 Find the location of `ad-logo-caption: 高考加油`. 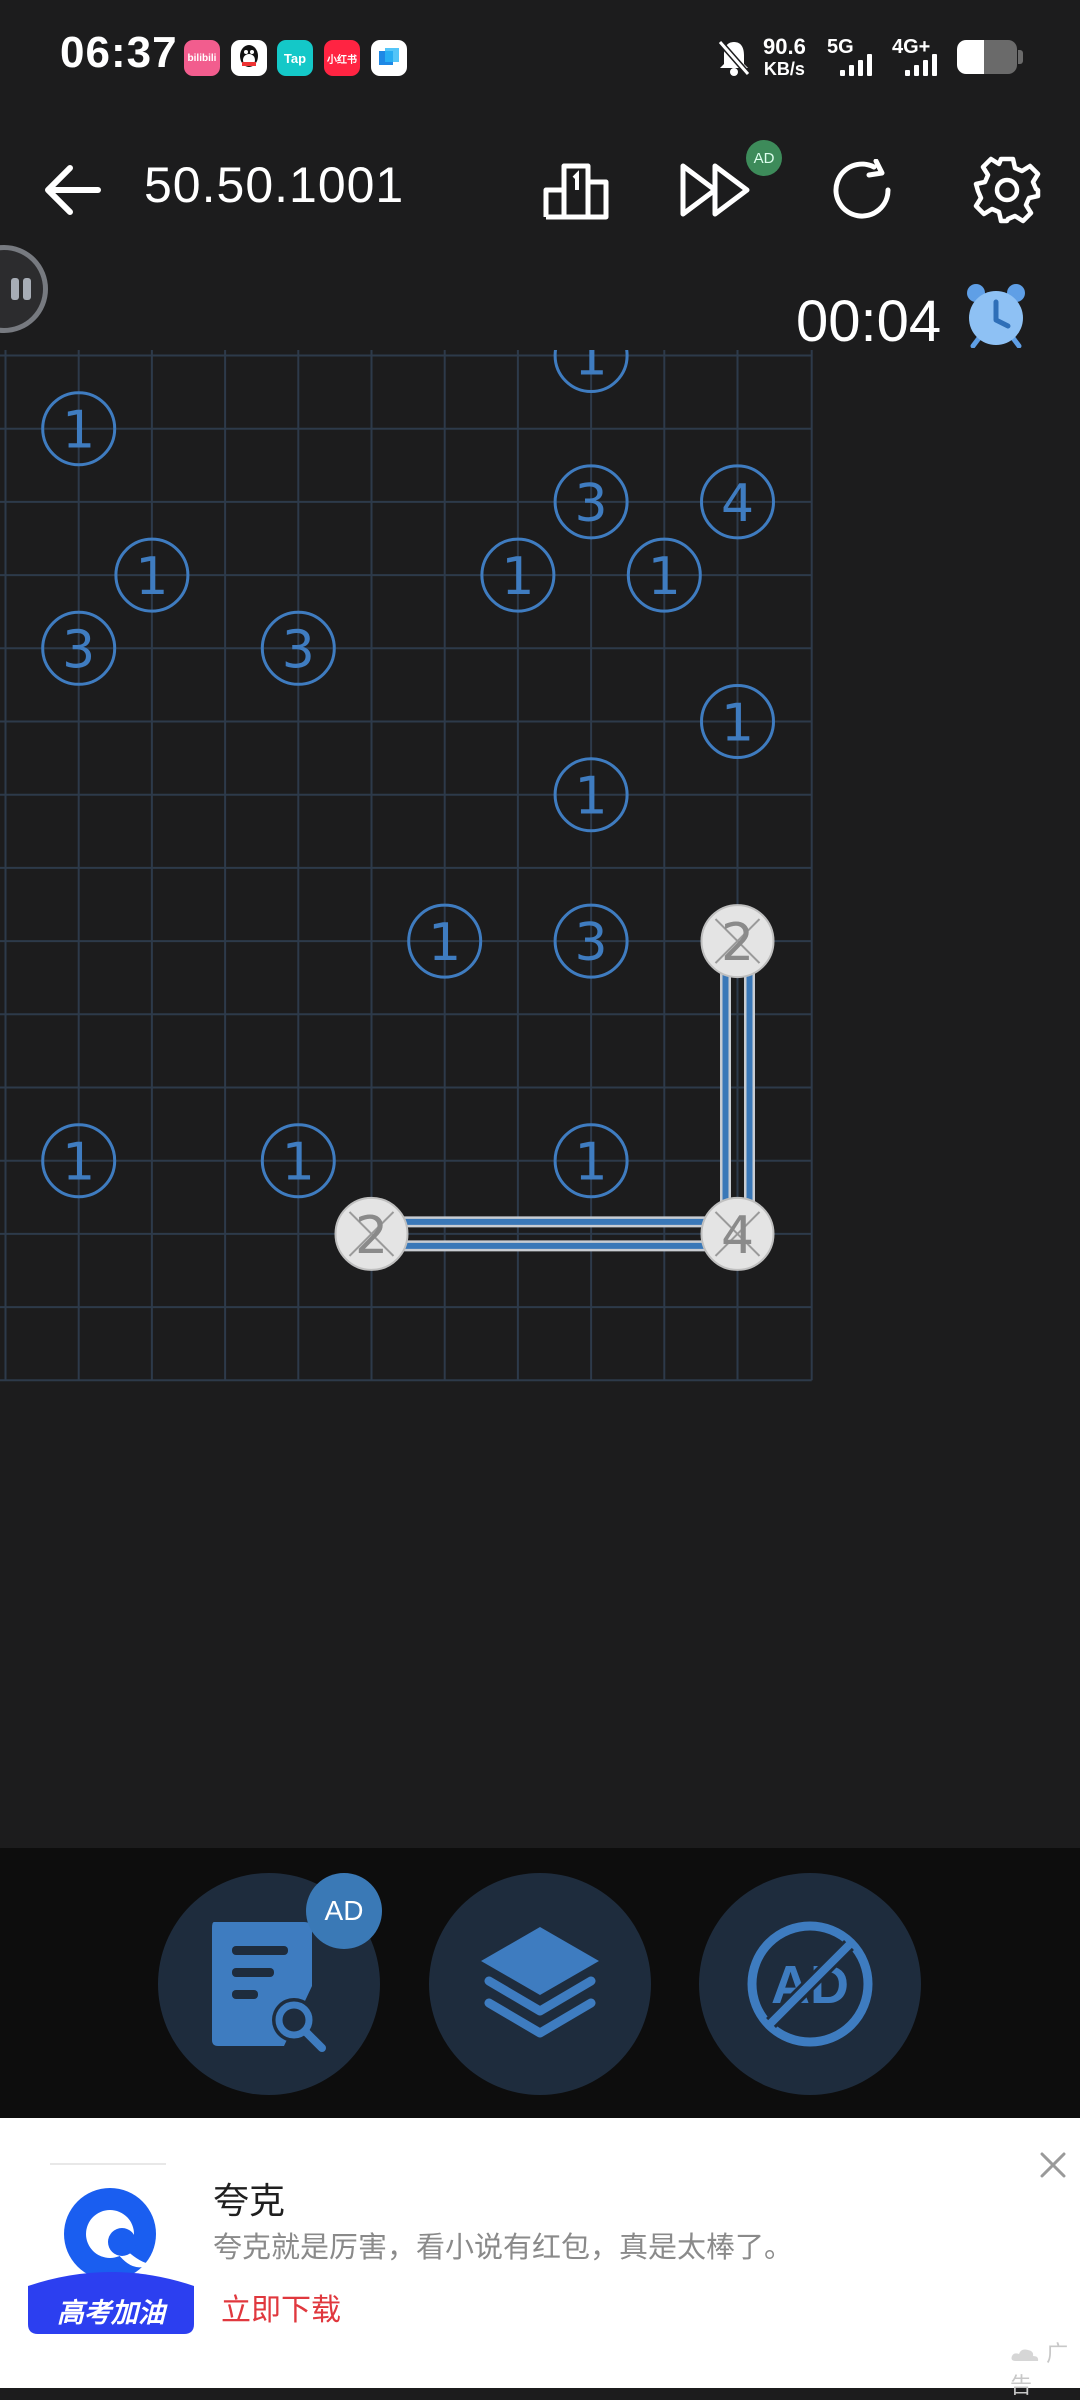

ad-logo-caption: 高考加油 is located at coordinates (112, 2313).